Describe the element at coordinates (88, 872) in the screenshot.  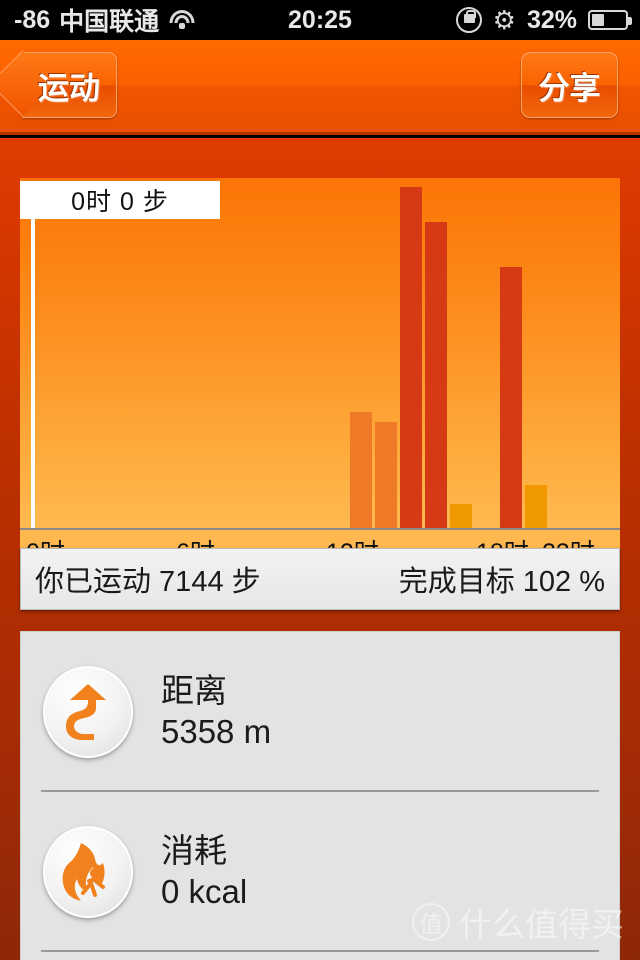
I see `flame-calorie-icon` at that location.